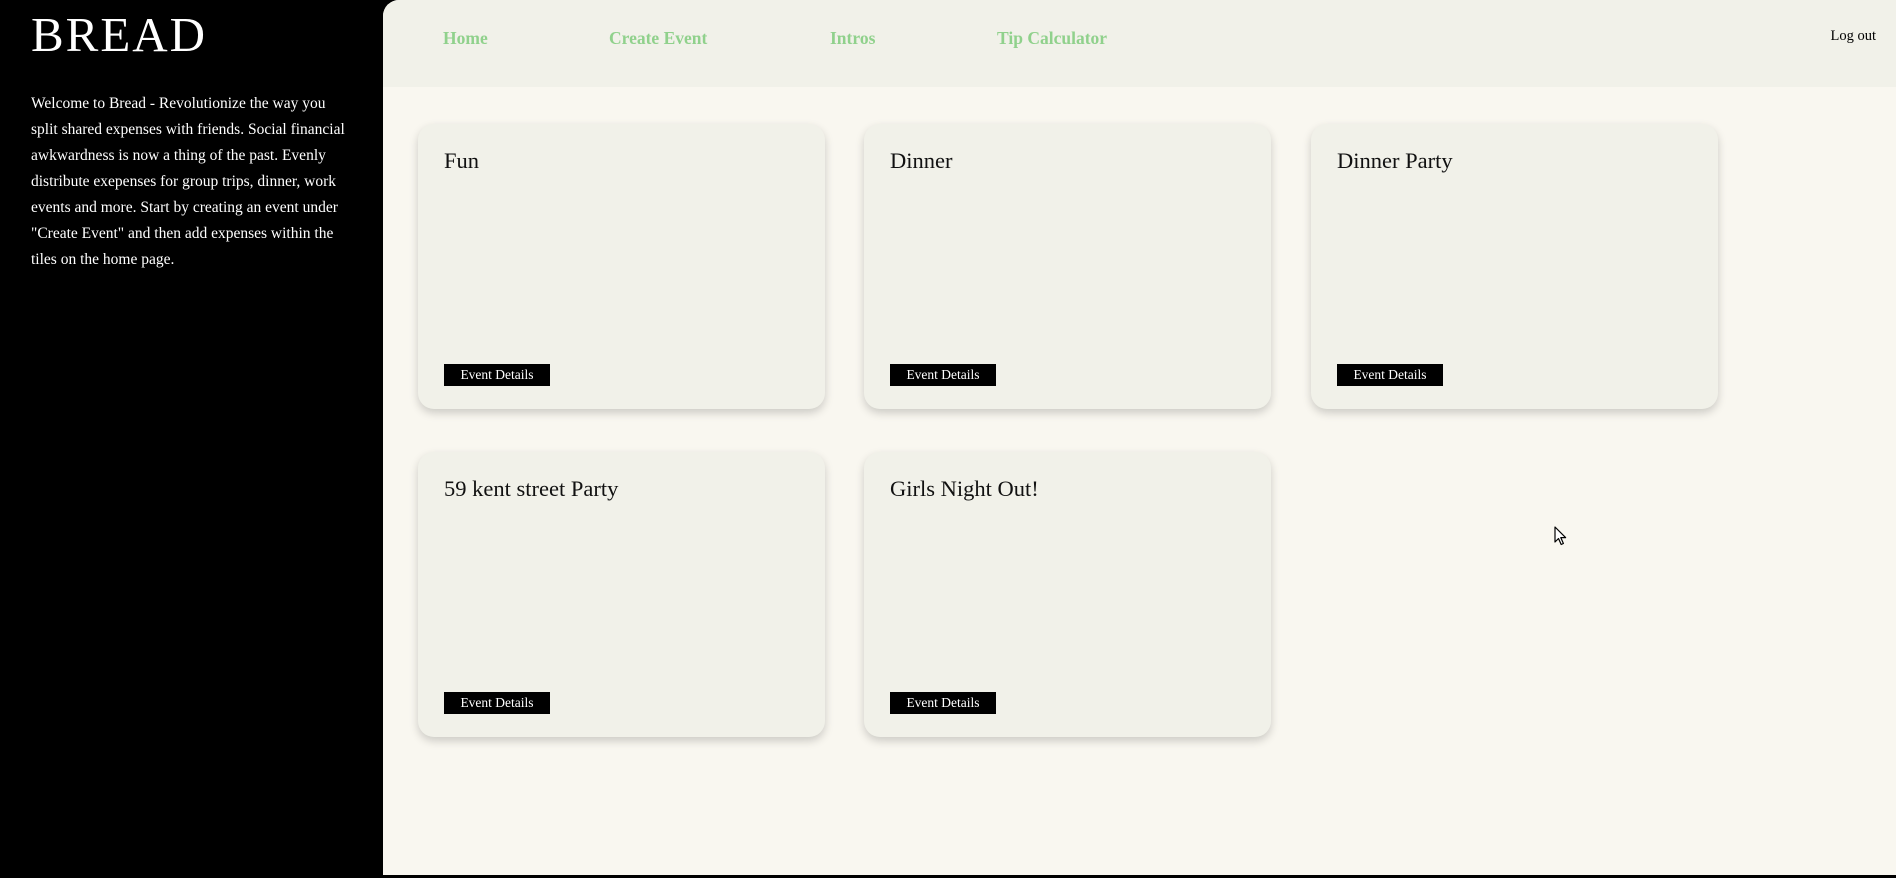 The image size is (1896, 878). What do you see at coordinates (465, 38) in the screenshot?
I see `nav-home-link: Home` at bounding box center [465, 38].